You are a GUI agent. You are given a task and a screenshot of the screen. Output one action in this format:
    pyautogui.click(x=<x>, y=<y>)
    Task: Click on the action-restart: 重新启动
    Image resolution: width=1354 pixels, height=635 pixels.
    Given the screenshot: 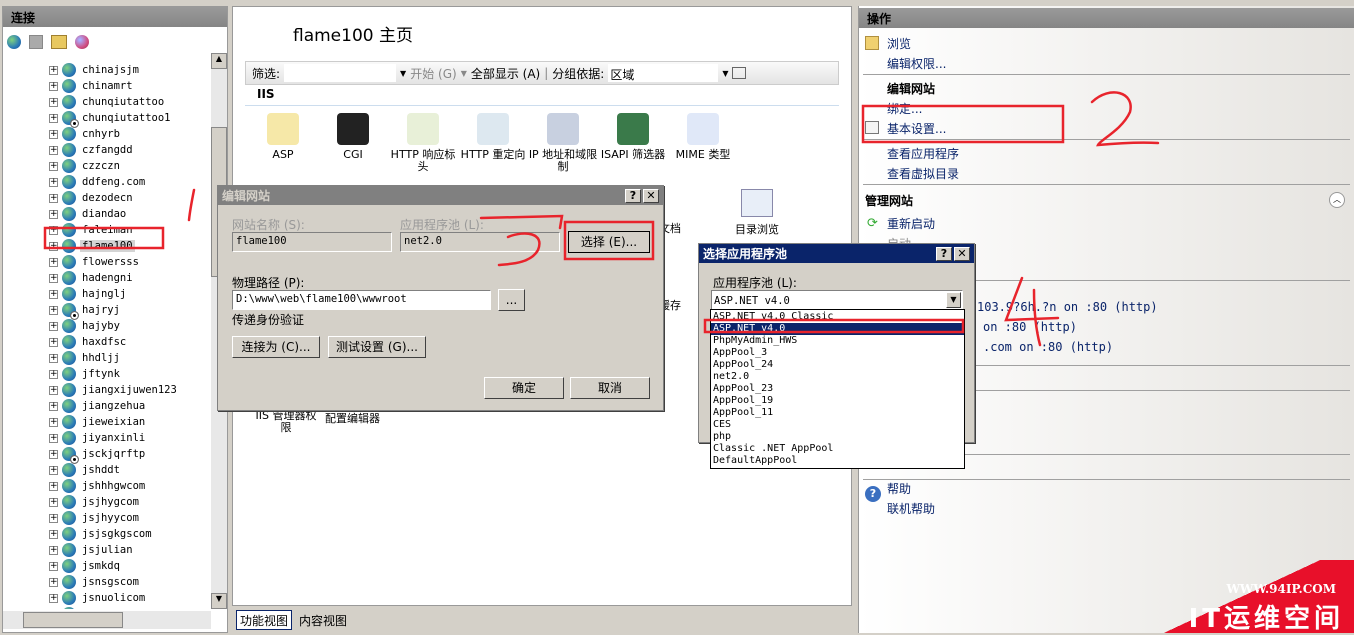 What is the action you would take?
    pyautogui.click(x=911, y=223)
    